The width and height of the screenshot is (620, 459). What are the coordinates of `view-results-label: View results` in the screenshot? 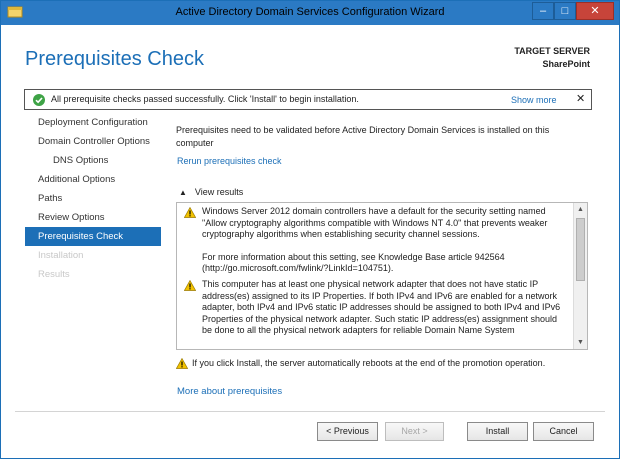 It's located at (219, 192).